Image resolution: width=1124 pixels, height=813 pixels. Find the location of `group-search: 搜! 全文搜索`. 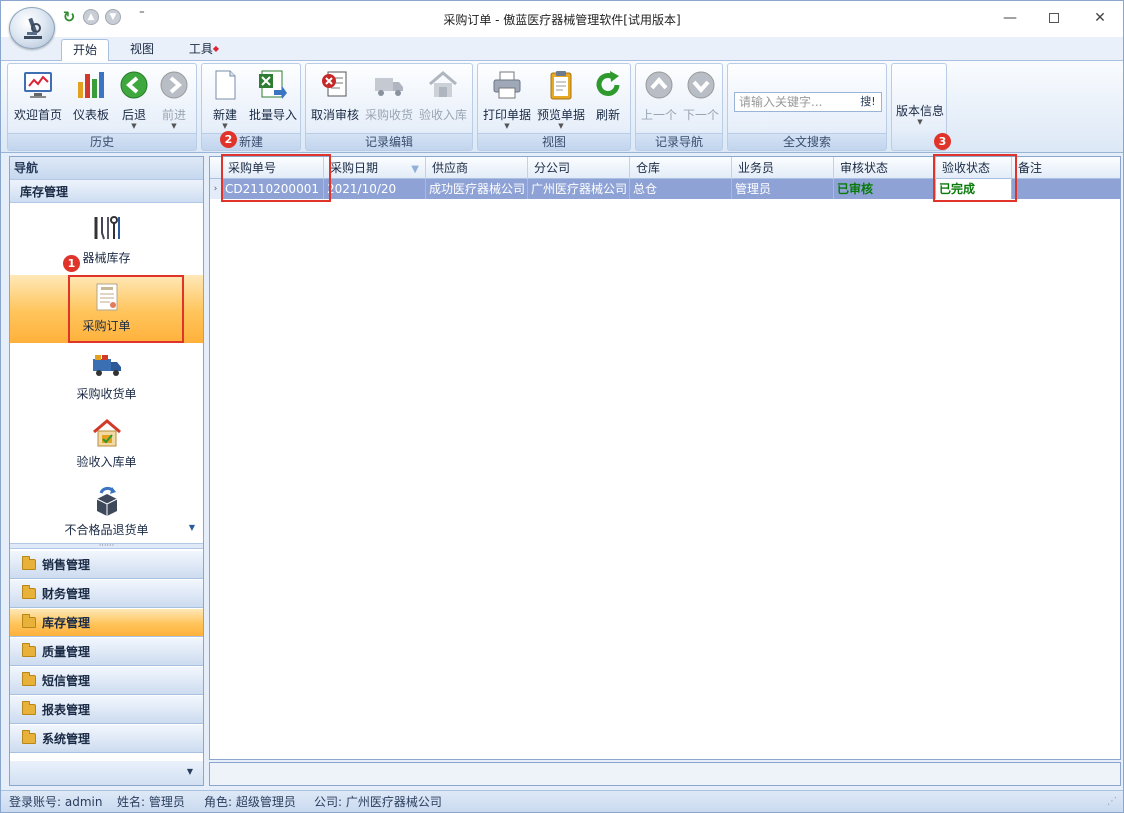

group-search: 搜! 全文搜索 is located at coordinates (807, 107).